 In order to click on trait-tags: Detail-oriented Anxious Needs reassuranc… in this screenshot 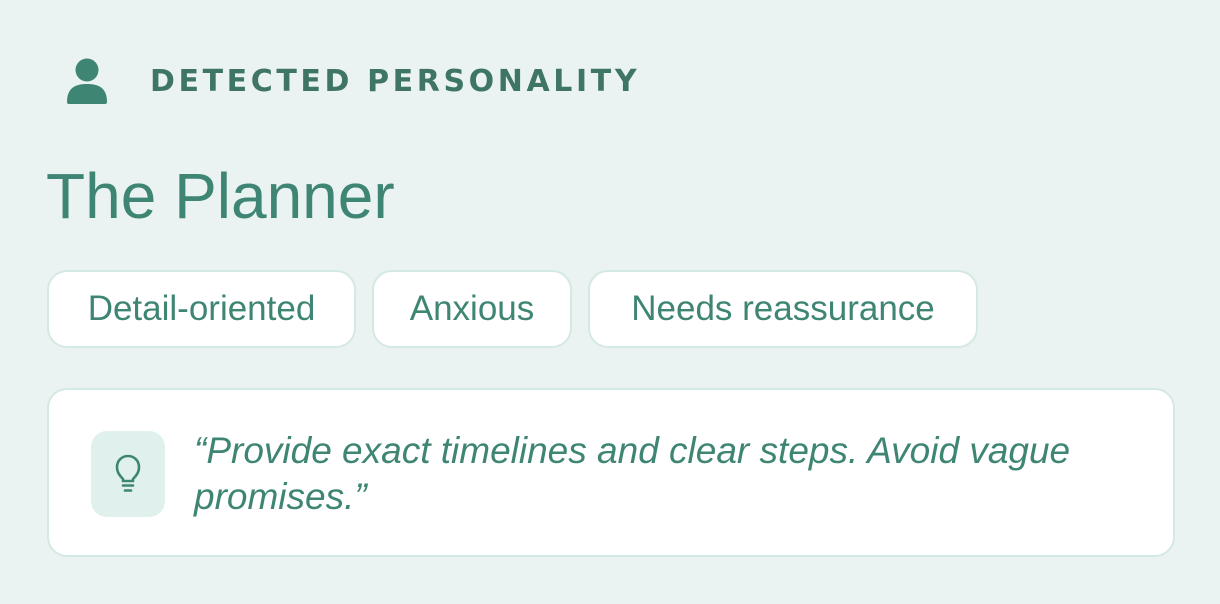, I will do `click(520, 309)`.